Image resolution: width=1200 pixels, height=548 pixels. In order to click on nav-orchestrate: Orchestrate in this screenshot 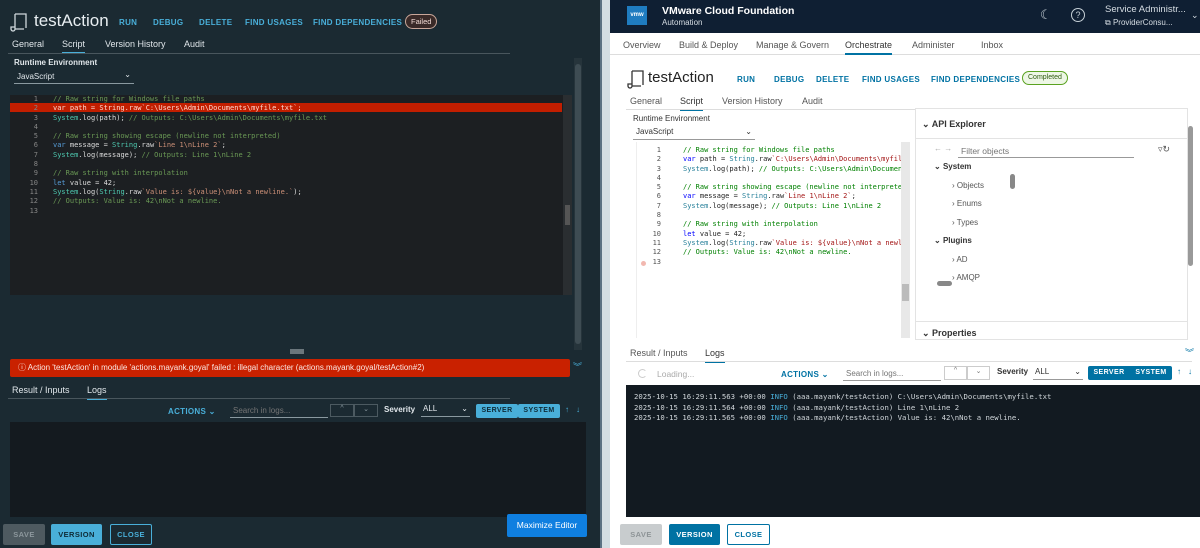, I will do `click(869, 47)`.